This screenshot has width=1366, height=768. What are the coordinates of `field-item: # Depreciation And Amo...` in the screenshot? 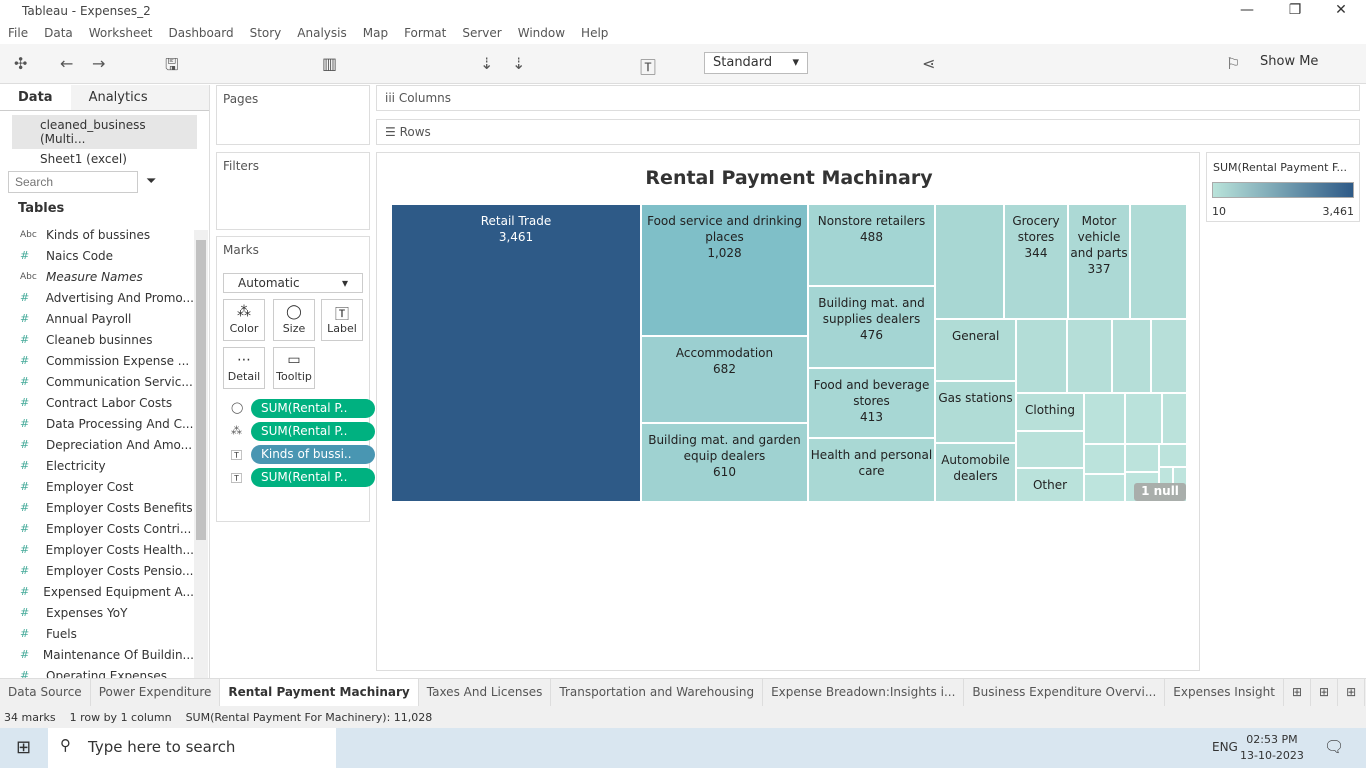 It's located at (105, 444).